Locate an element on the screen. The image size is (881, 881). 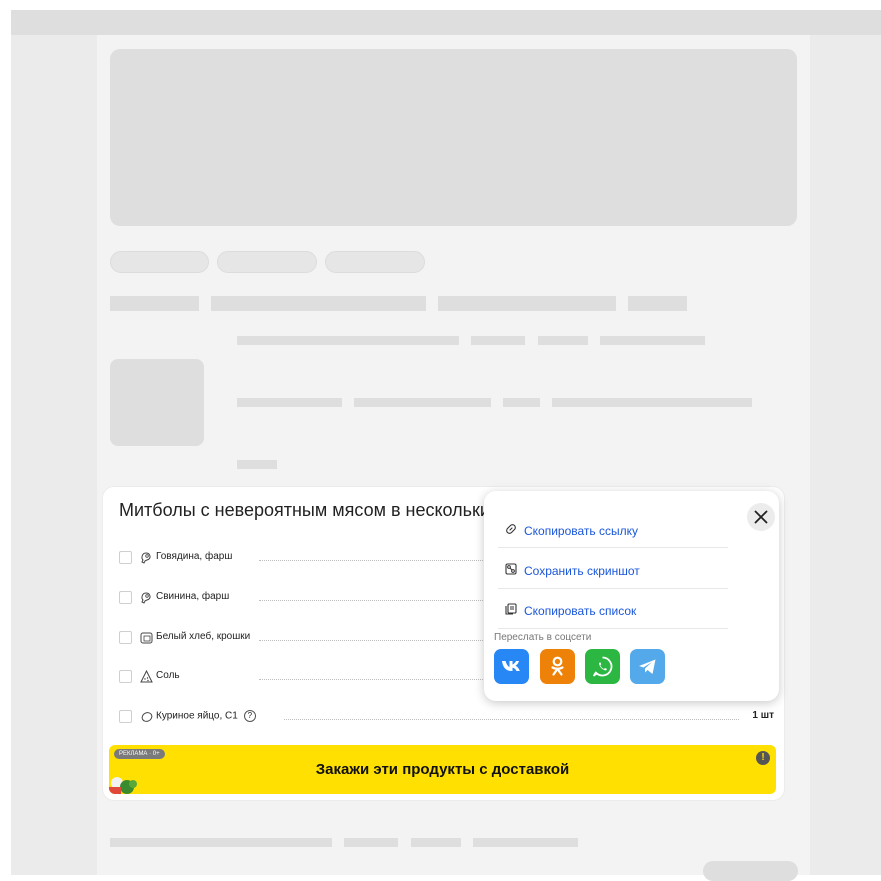
share-social-label: Переслать в соцсети is located at coordinates (543, 637).